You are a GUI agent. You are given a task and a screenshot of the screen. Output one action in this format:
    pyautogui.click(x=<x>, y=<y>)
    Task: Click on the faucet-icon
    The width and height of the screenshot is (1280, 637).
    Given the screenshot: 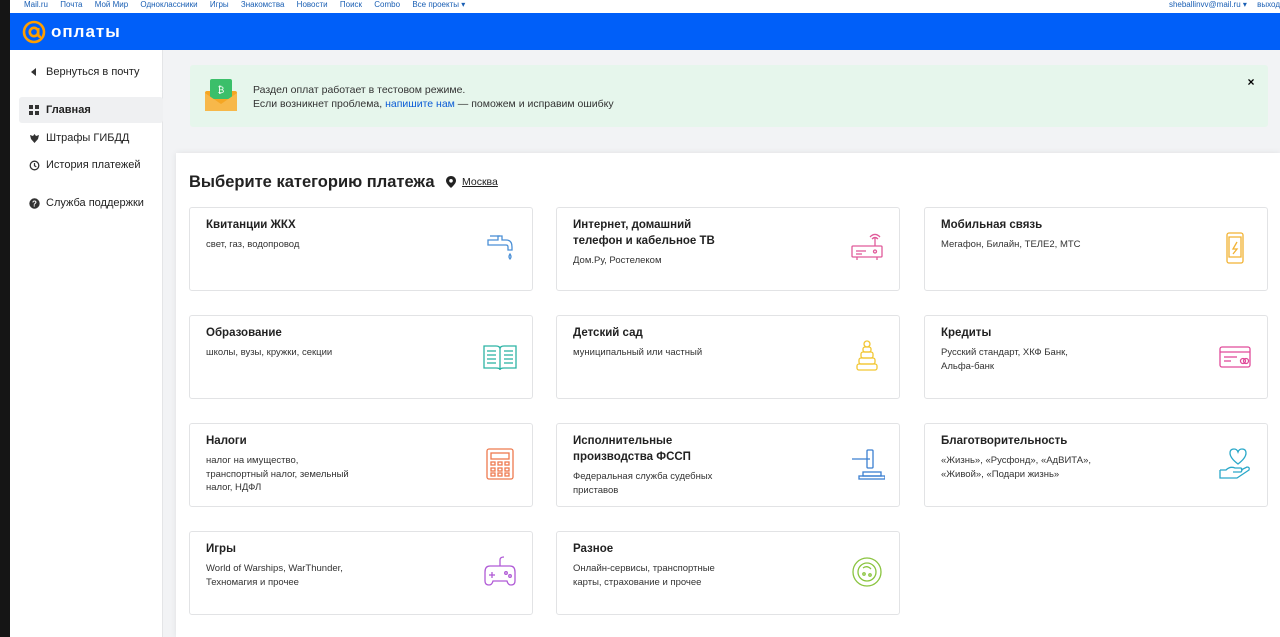 What is the action you would take?
    pyautogui.click(x=500, y=247)
    